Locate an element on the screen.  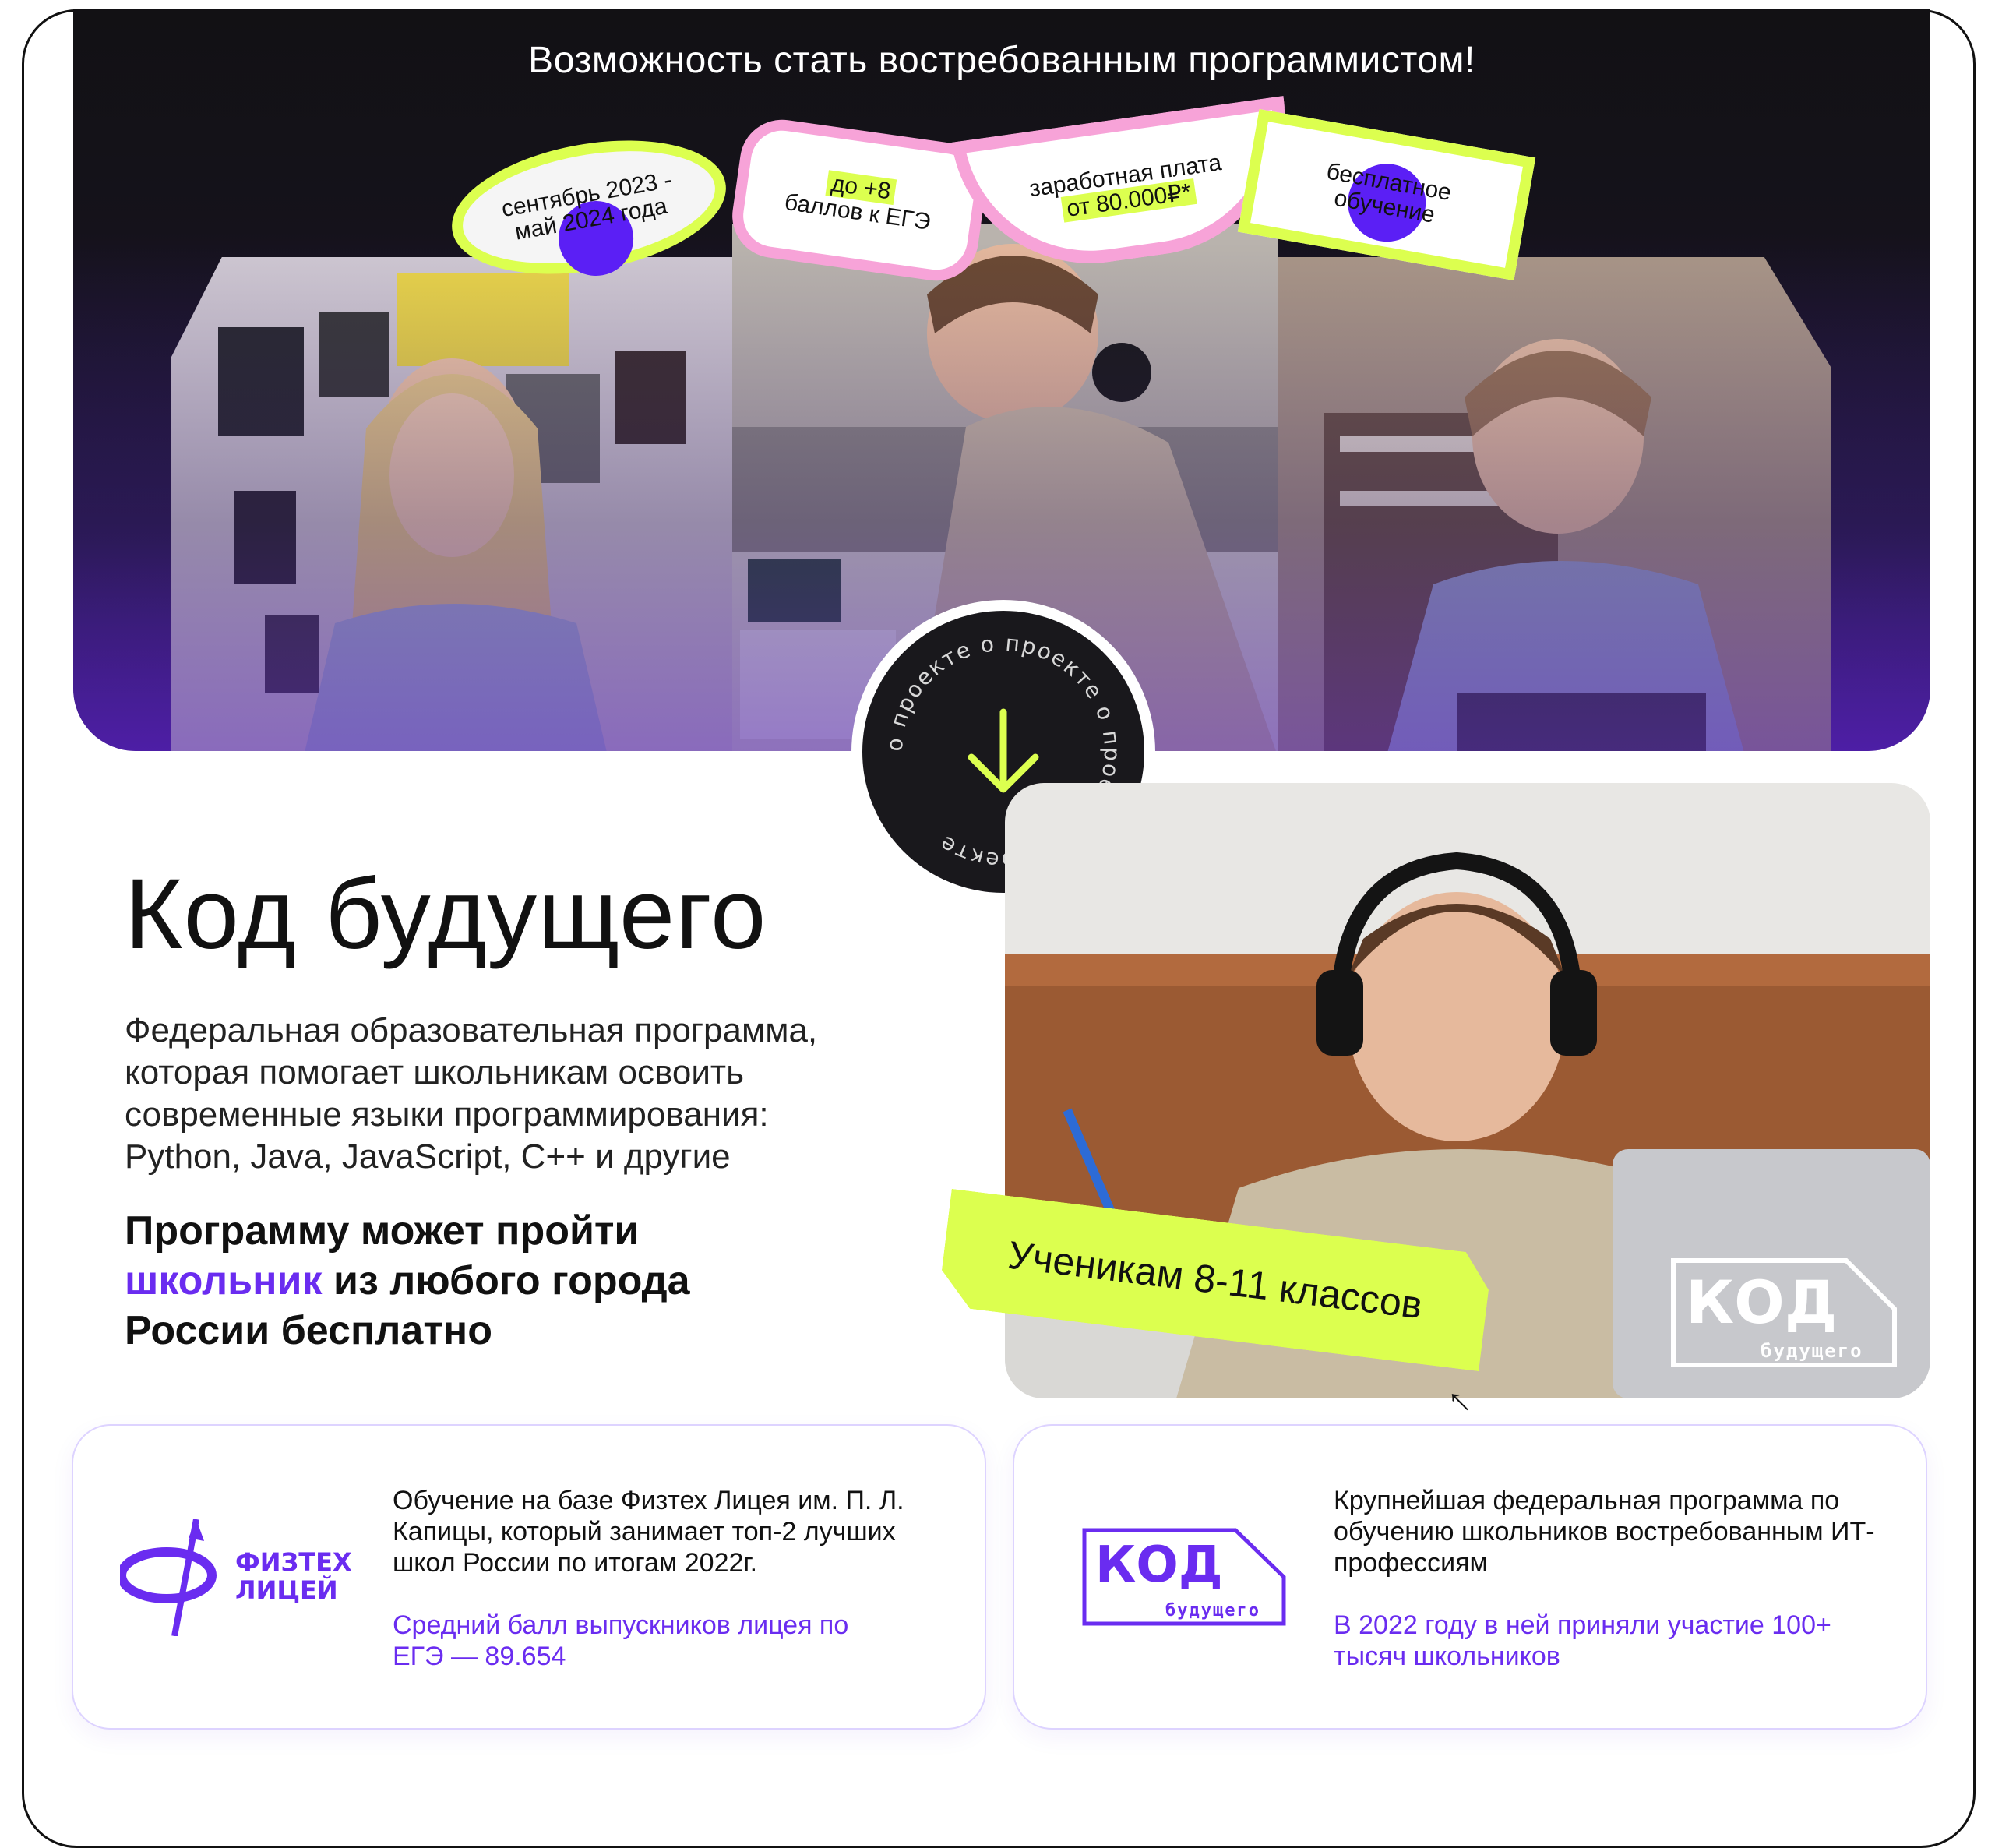
corner-logo-main: КОД is located at coordinates (1761, 1302).